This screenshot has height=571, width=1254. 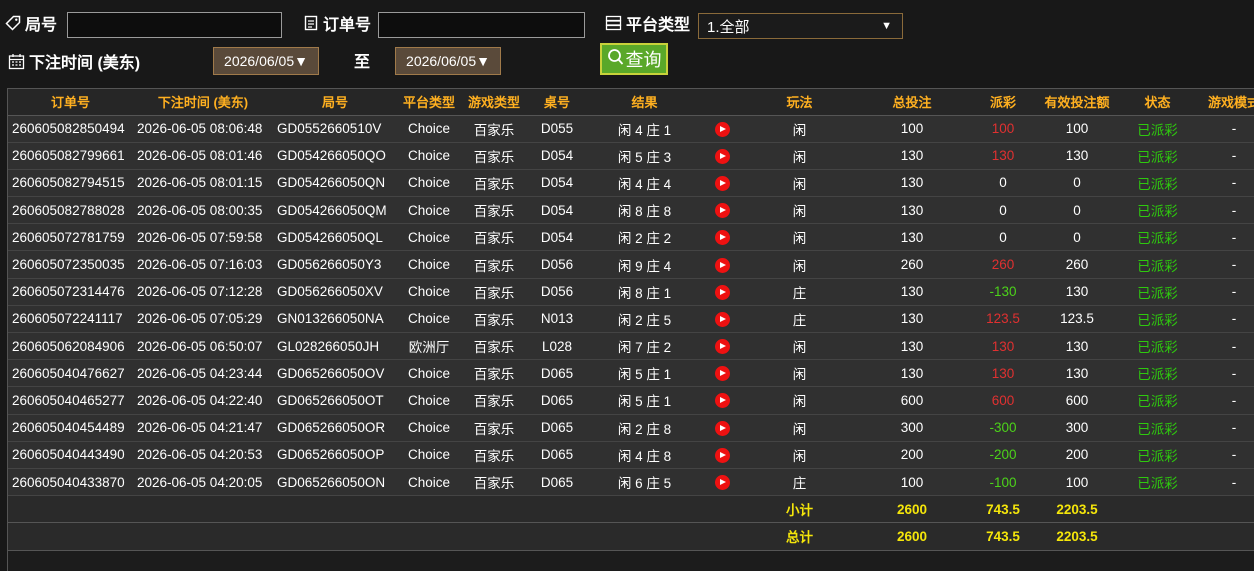 I want to click on result-cell: 闲 8 庄 8, so click(x=644, y=210).